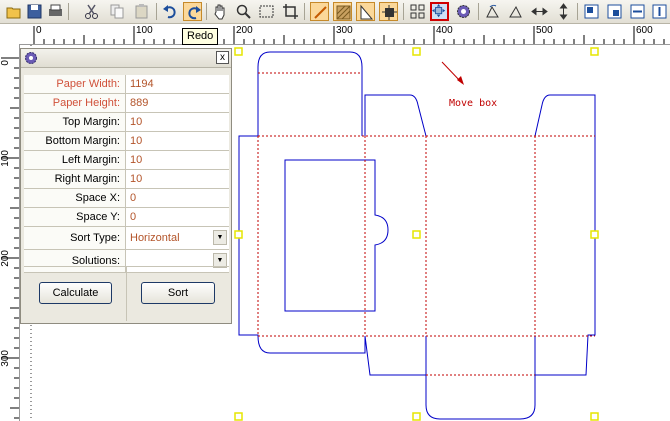 The width and height of the screenshot is (670, 421). What do you see at coordinates (126, 58) in the screenshot?
I see `panel-header: x` at bounding box center [126, 58].